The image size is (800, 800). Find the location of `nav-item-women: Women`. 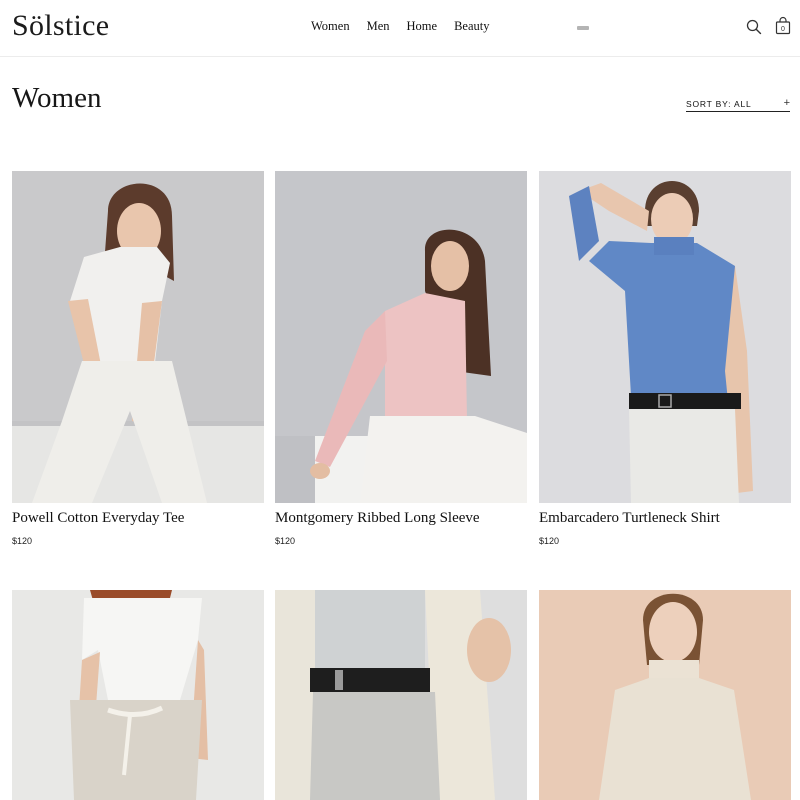

nav-item-women: Women is located at coordinates (330, 27).